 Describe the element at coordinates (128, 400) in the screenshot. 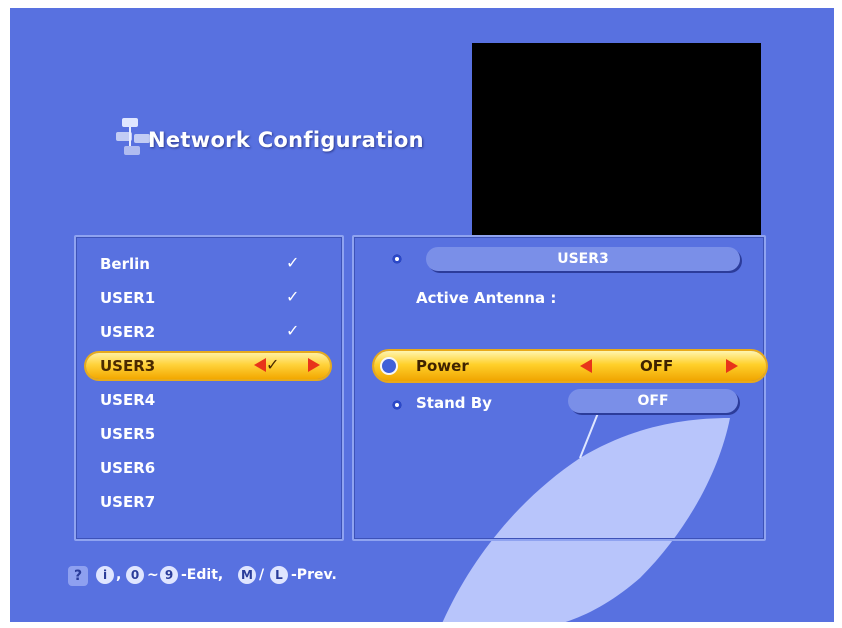

I see `user-name: USER4` at that location.